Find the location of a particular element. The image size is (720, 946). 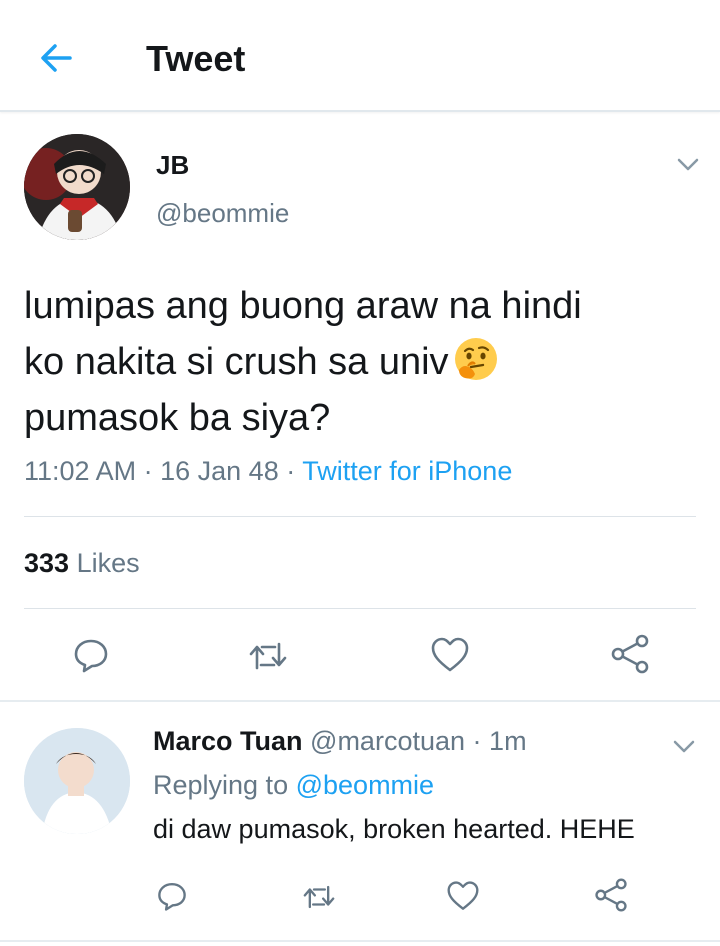

tweet-time: 11:02 AM is located at coordinates (80, 471).